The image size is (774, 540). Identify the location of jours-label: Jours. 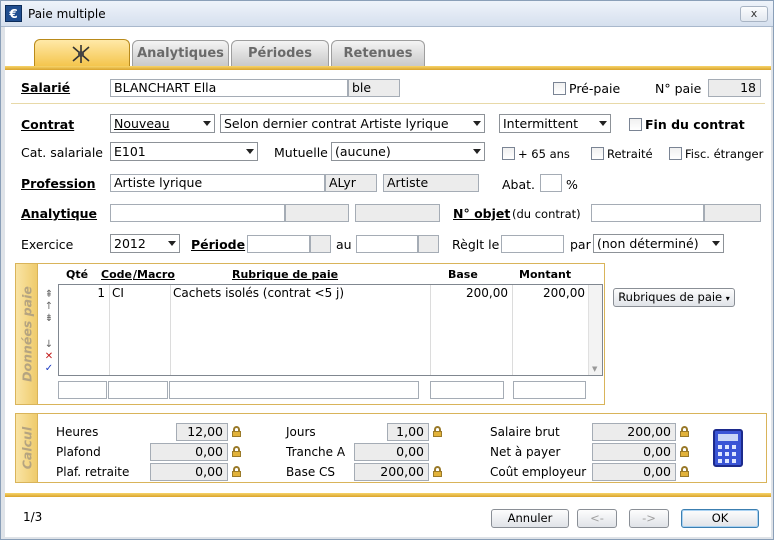
(301, 432).